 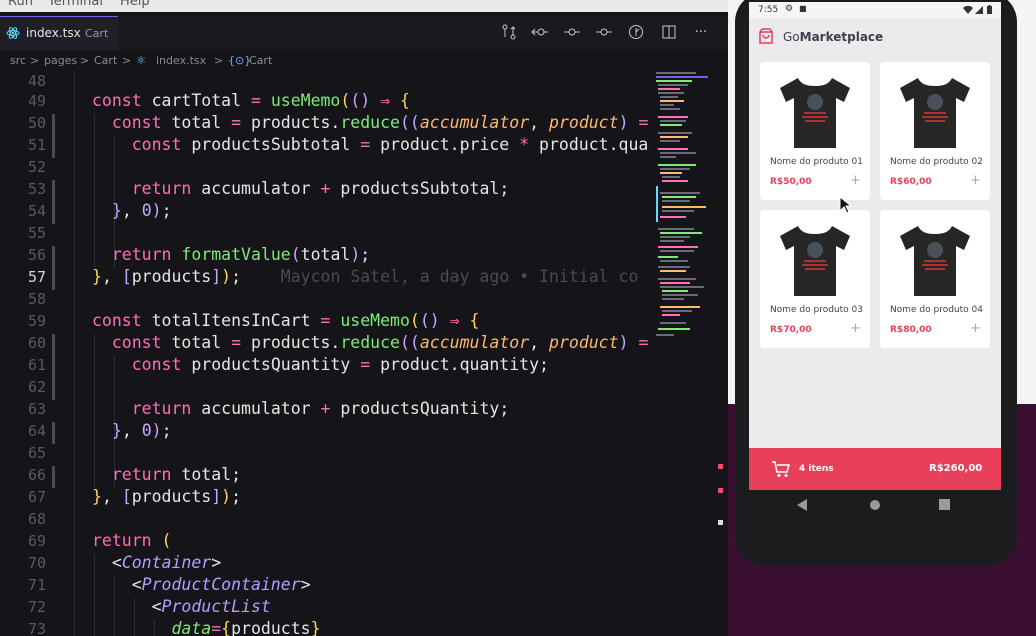 What do you see at coordinates (936, 310) in the screenshot?
I see `product-name: Nome do produto 04` at bounding box center [936, 310].